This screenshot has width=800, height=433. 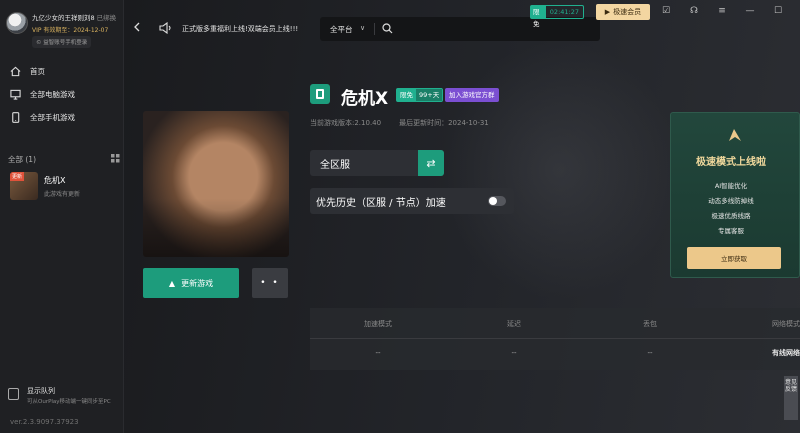 What do you see at coordinates (106, 18) in the screenshot?
I see `bind-tag: 已绑换` at bounding box center [106, 18].